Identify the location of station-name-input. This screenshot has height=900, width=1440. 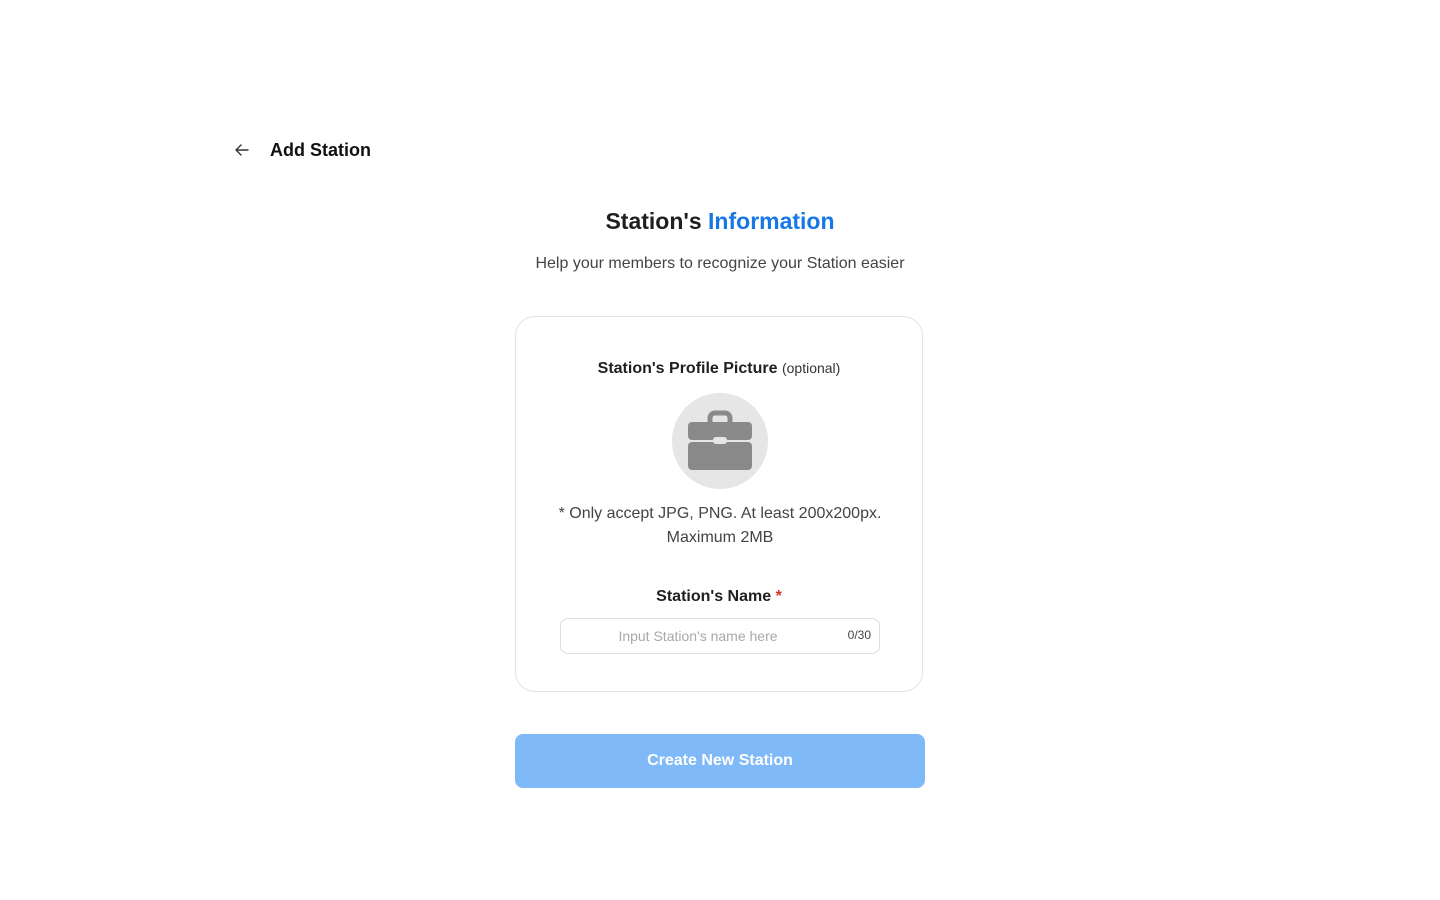
(720, 636).